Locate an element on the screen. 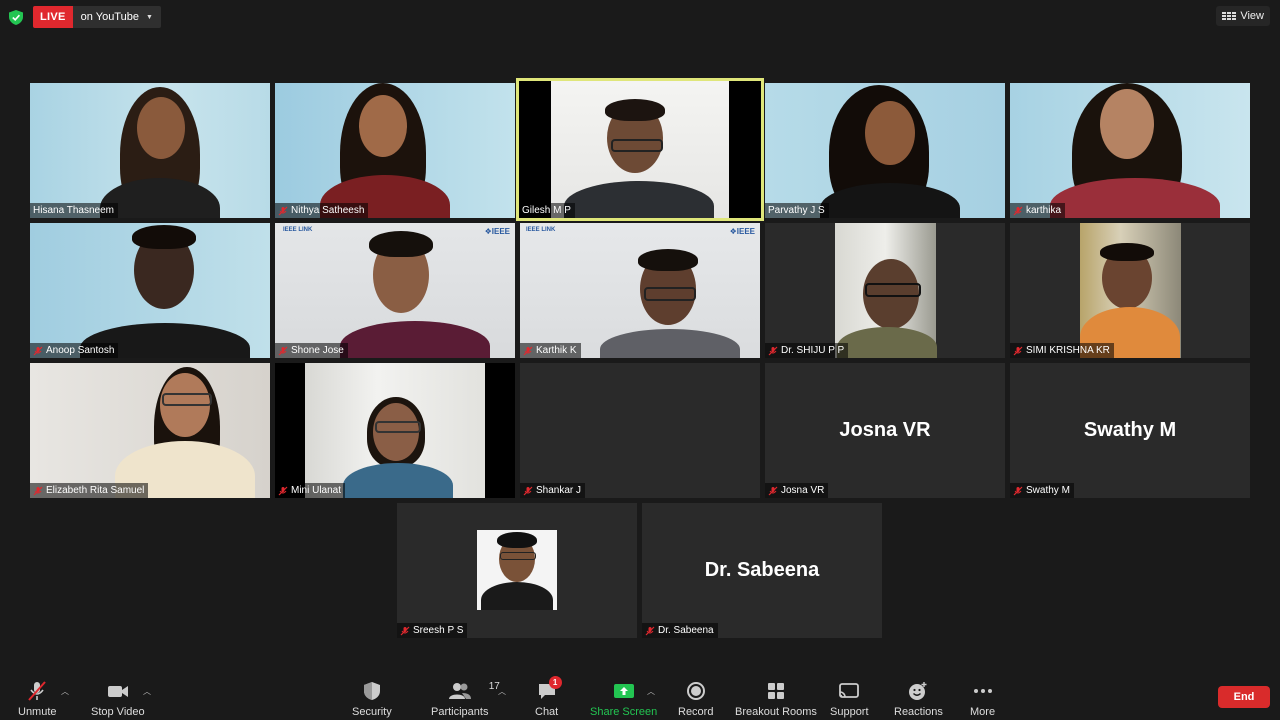 Image resolution: width=1280 pixels, height=720 pixels. top-bar: LIVE on YouTube ▼ View is located at coordinates (640, 17).